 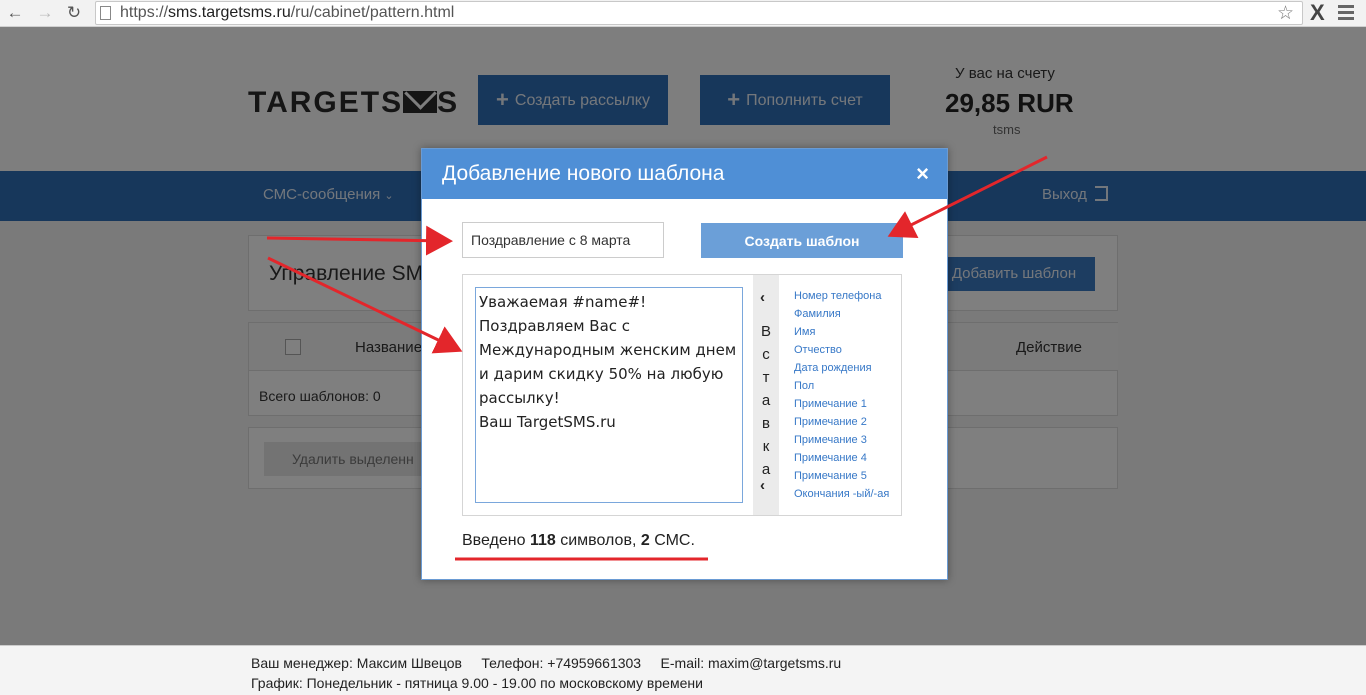 I want to click on insert-variable-link: Примечание 2, so click(x=841, y=422).